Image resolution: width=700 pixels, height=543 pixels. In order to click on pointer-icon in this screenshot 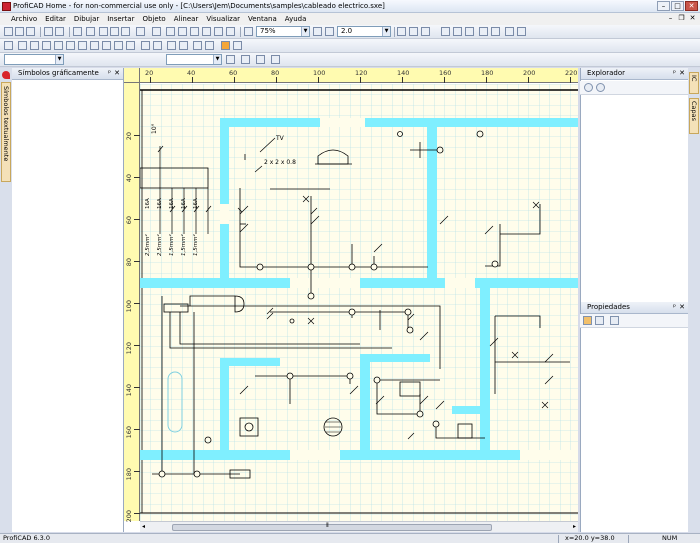, I will do `click(225, 45)`.